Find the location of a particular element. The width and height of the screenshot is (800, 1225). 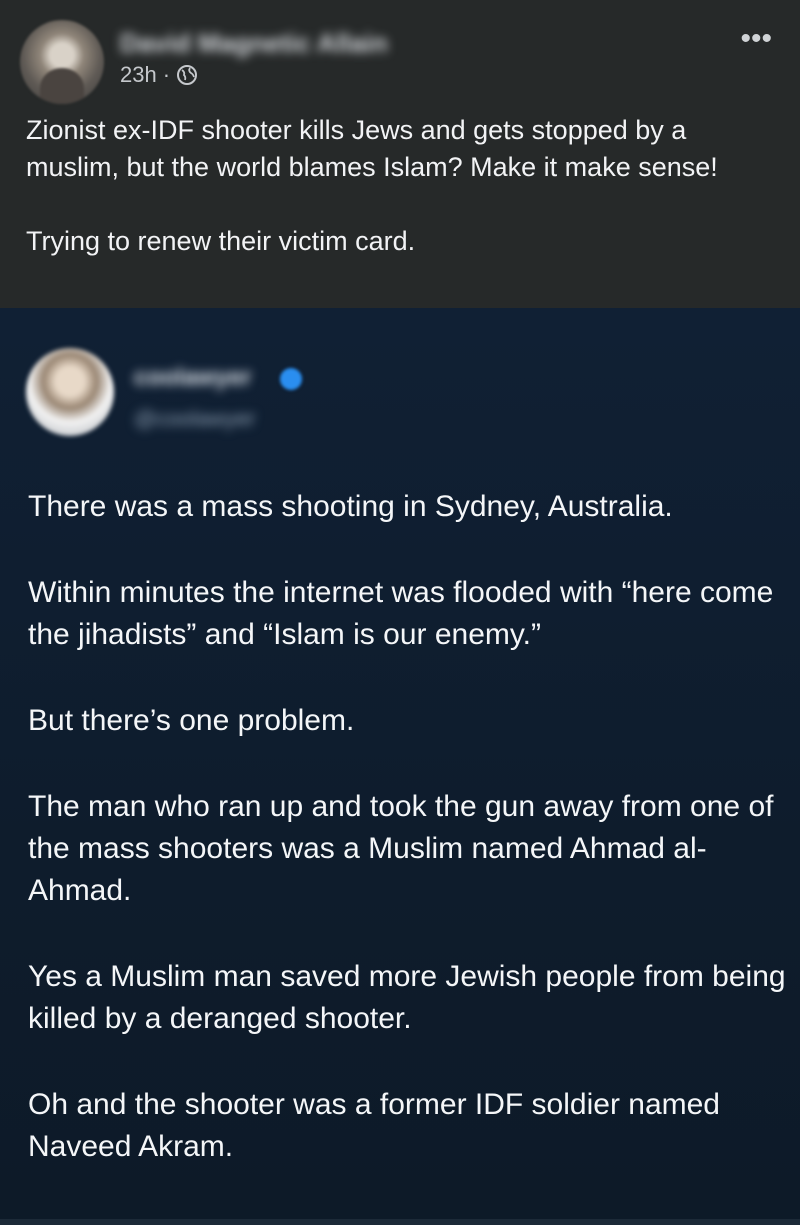

post-time: 23h is located at coordinates (138, 75).